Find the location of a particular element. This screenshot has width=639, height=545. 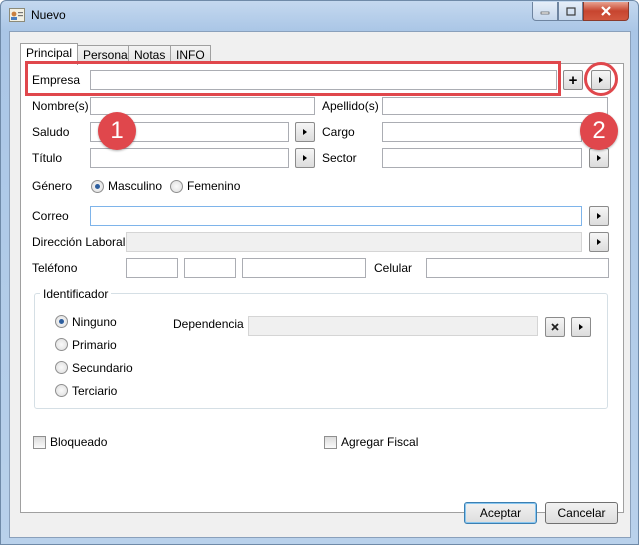

agregar-fiscal-label: Agregar Fiscal is located at coordinates (379, 442).